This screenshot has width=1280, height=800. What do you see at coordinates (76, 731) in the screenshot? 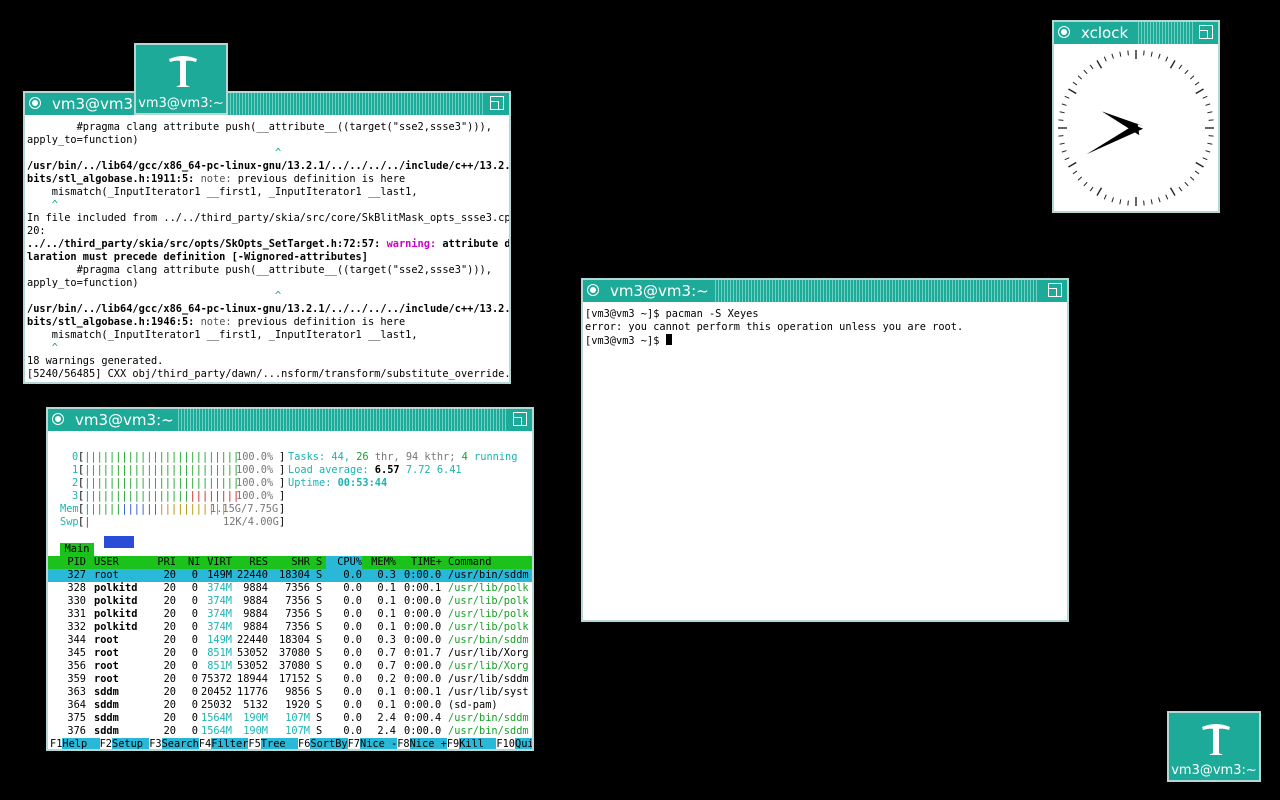
I see `process-cell: 376` at bounding box center [76, 731].